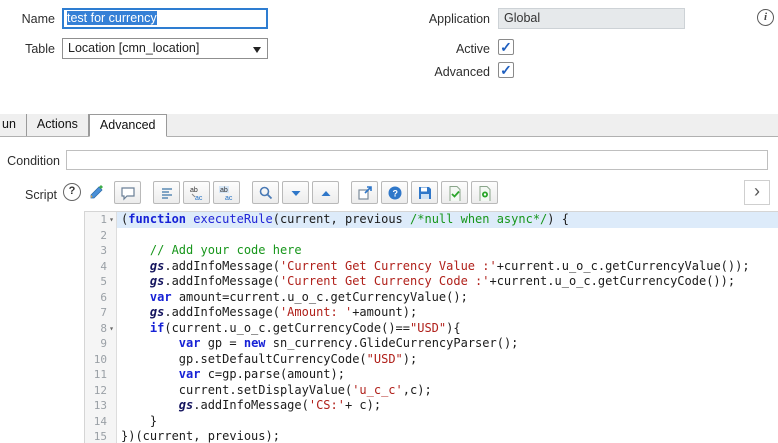 The width and height of the screenshot is (778, 443). I want to click on tab-un: un, so click(13, 125).